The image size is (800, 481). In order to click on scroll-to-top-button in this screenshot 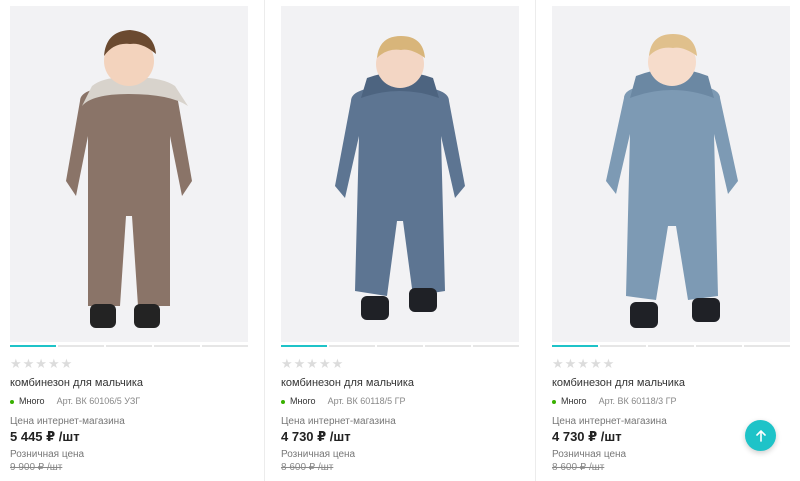, I will do `click(760, 435)`.